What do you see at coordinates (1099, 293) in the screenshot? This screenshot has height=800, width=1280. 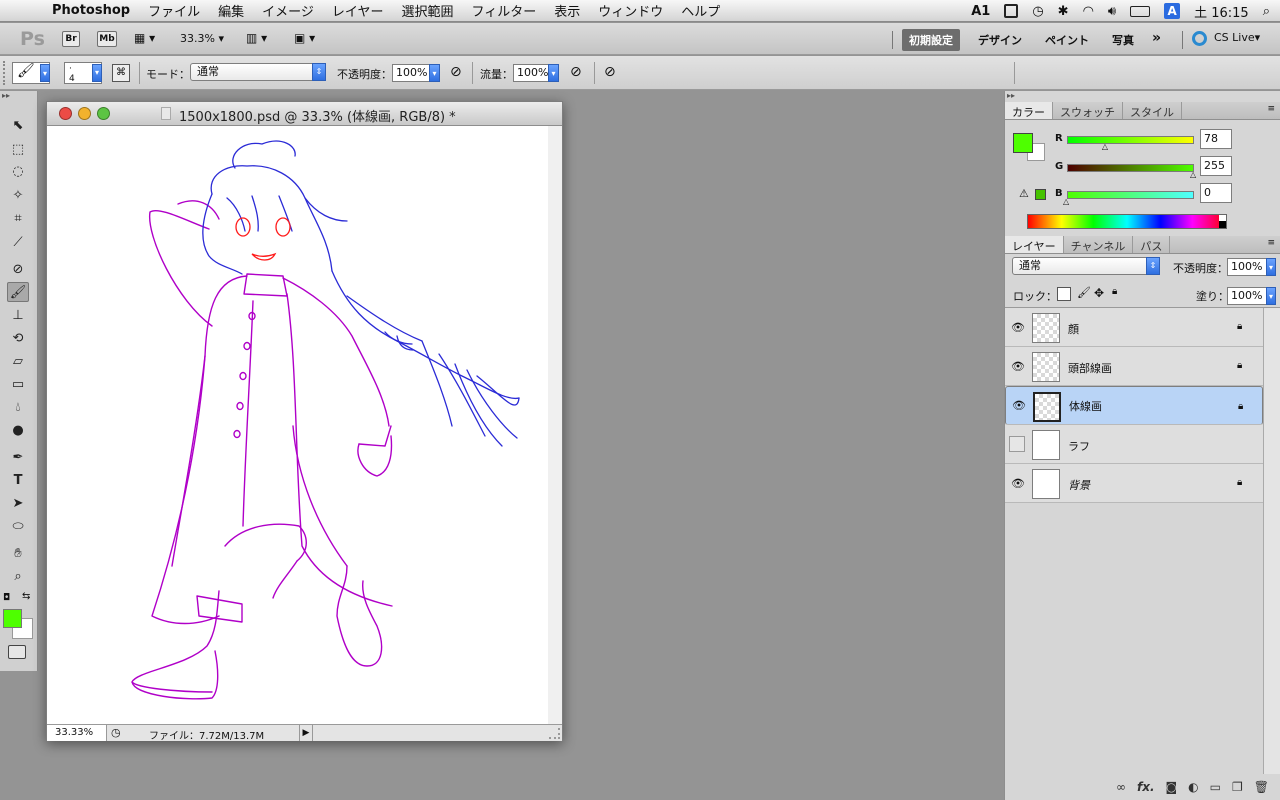 I see `lock-position-icon: ✥` at bounding box center [1099, 293].